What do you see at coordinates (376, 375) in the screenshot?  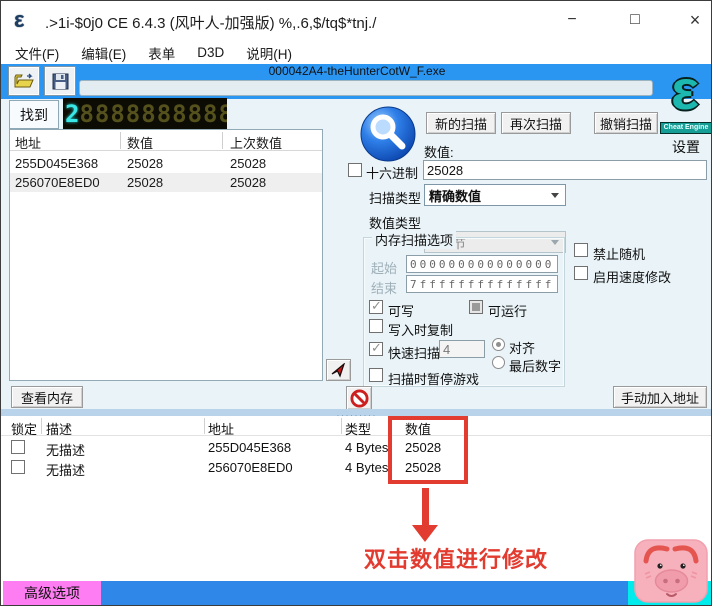 I see `pause-game-checkbox` at bounding box center [376, 375].